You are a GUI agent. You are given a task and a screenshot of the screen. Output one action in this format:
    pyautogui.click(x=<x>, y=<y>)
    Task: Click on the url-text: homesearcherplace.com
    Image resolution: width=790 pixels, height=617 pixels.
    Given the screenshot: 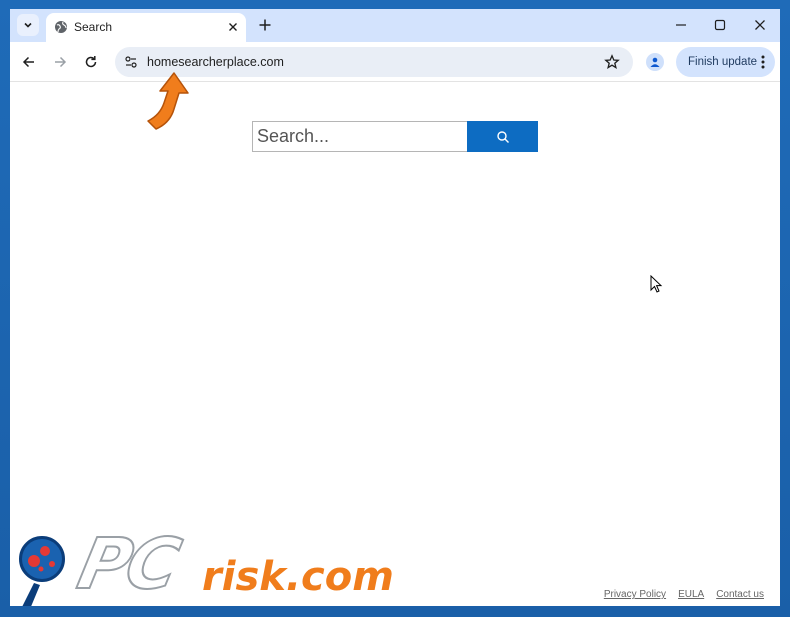 What is the action you would take?
    pyautogui.click(x=215, y=62)
    